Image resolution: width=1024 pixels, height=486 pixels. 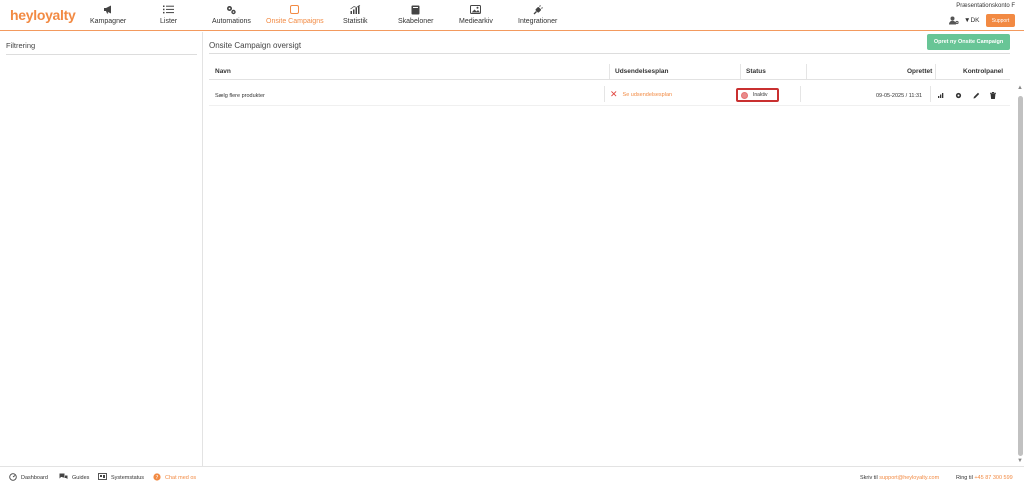 What do you see at coordinates (941, 95) in the screenshot?
I see `statistics-icon` at bounding box center [941, 95].